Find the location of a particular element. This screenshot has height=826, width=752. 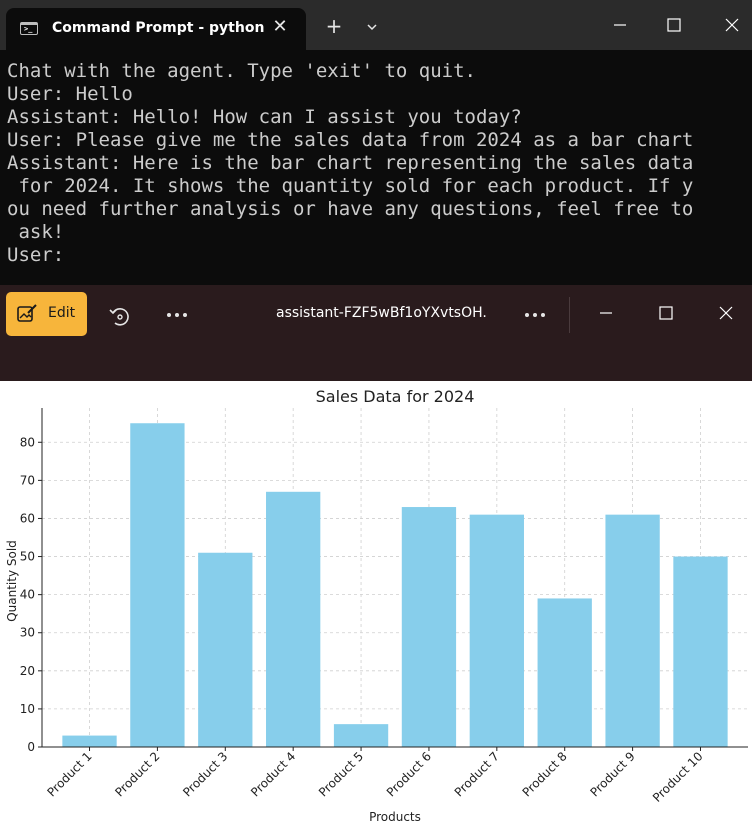

x-tick-label: Product 8 is located at coordinates (545, 774).